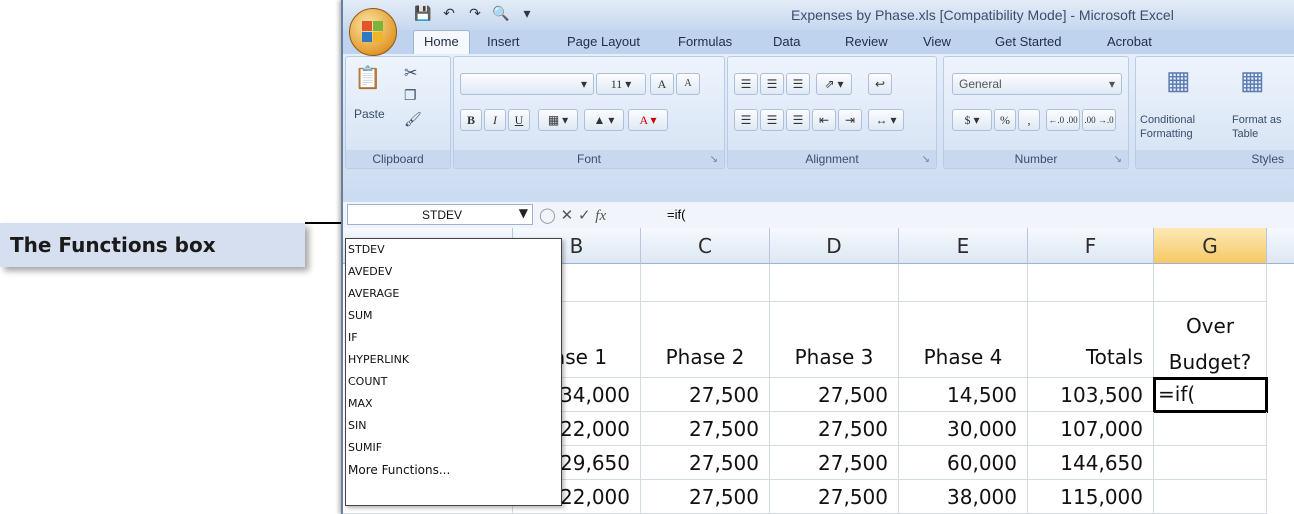 The width and height of the screenshot is (1294, 514). I want to click on expand-icon: ◯, so click(547, 215).